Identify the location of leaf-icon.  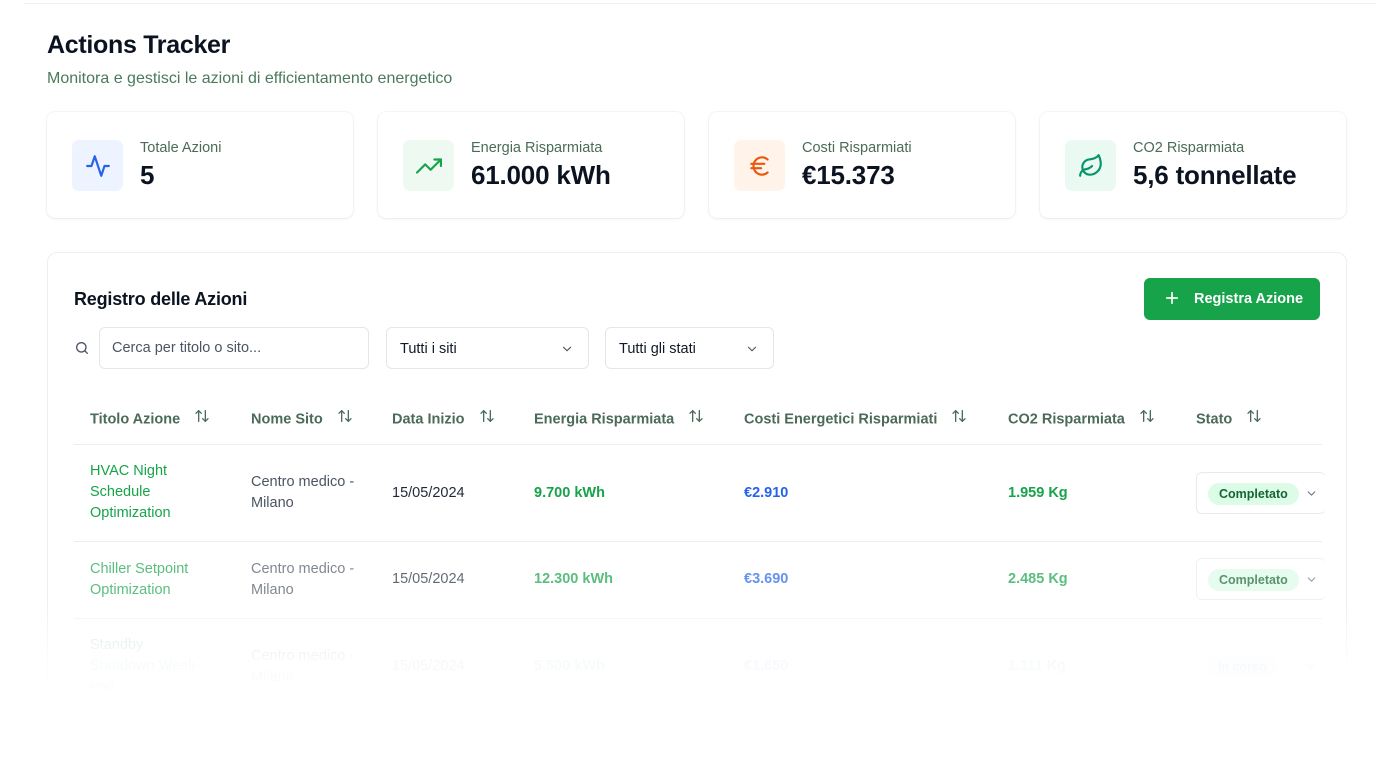
(1090, 165).